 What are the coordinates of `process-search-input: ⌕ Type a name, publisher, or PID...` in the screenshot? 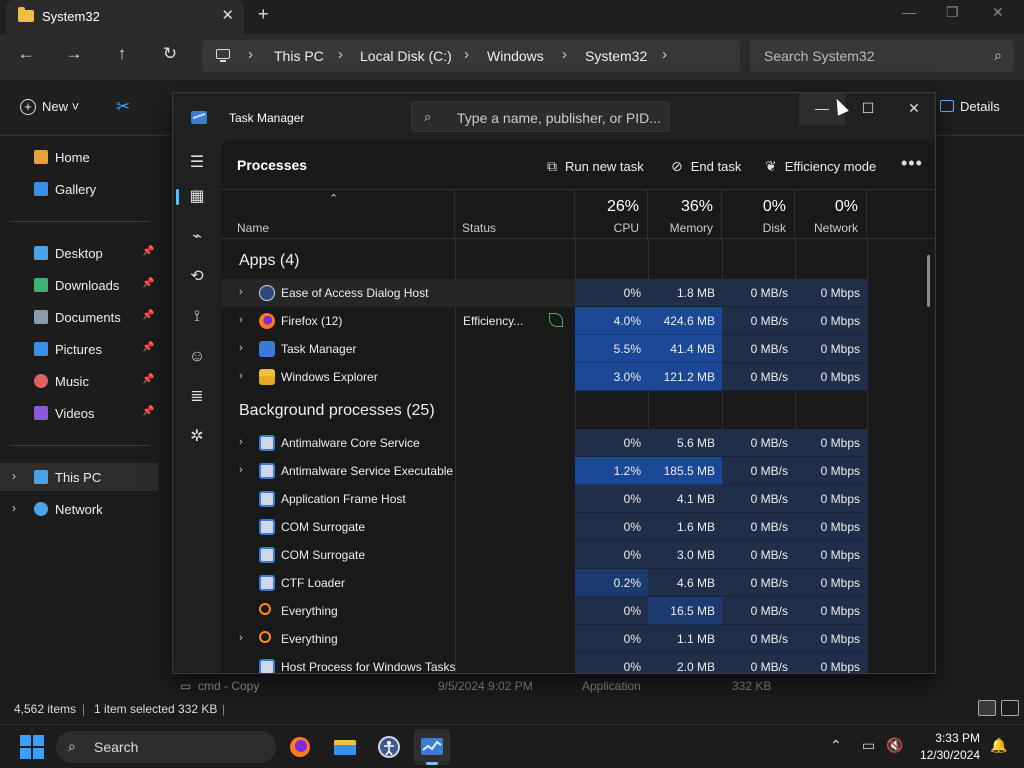 It's located at (540, 116).